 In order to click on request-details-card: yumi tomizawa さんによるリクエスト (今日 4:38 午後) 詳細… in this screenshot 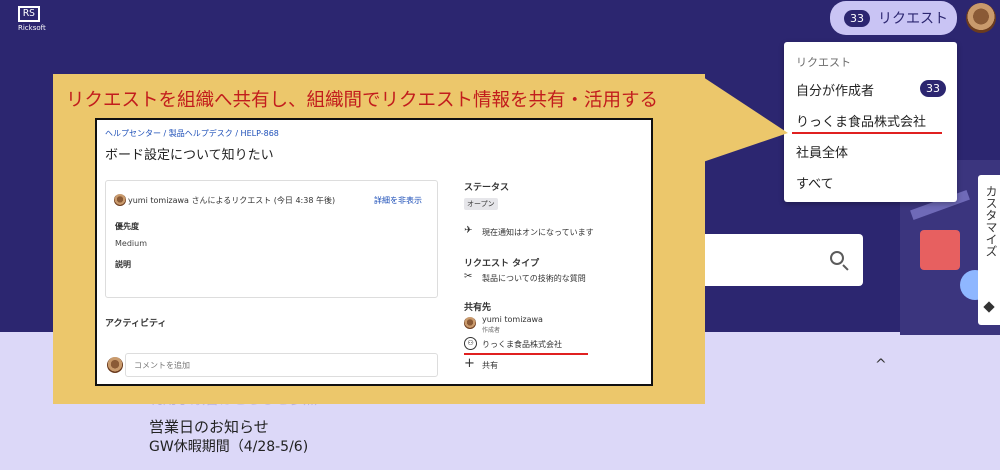, I will do `click(271, 239)`.